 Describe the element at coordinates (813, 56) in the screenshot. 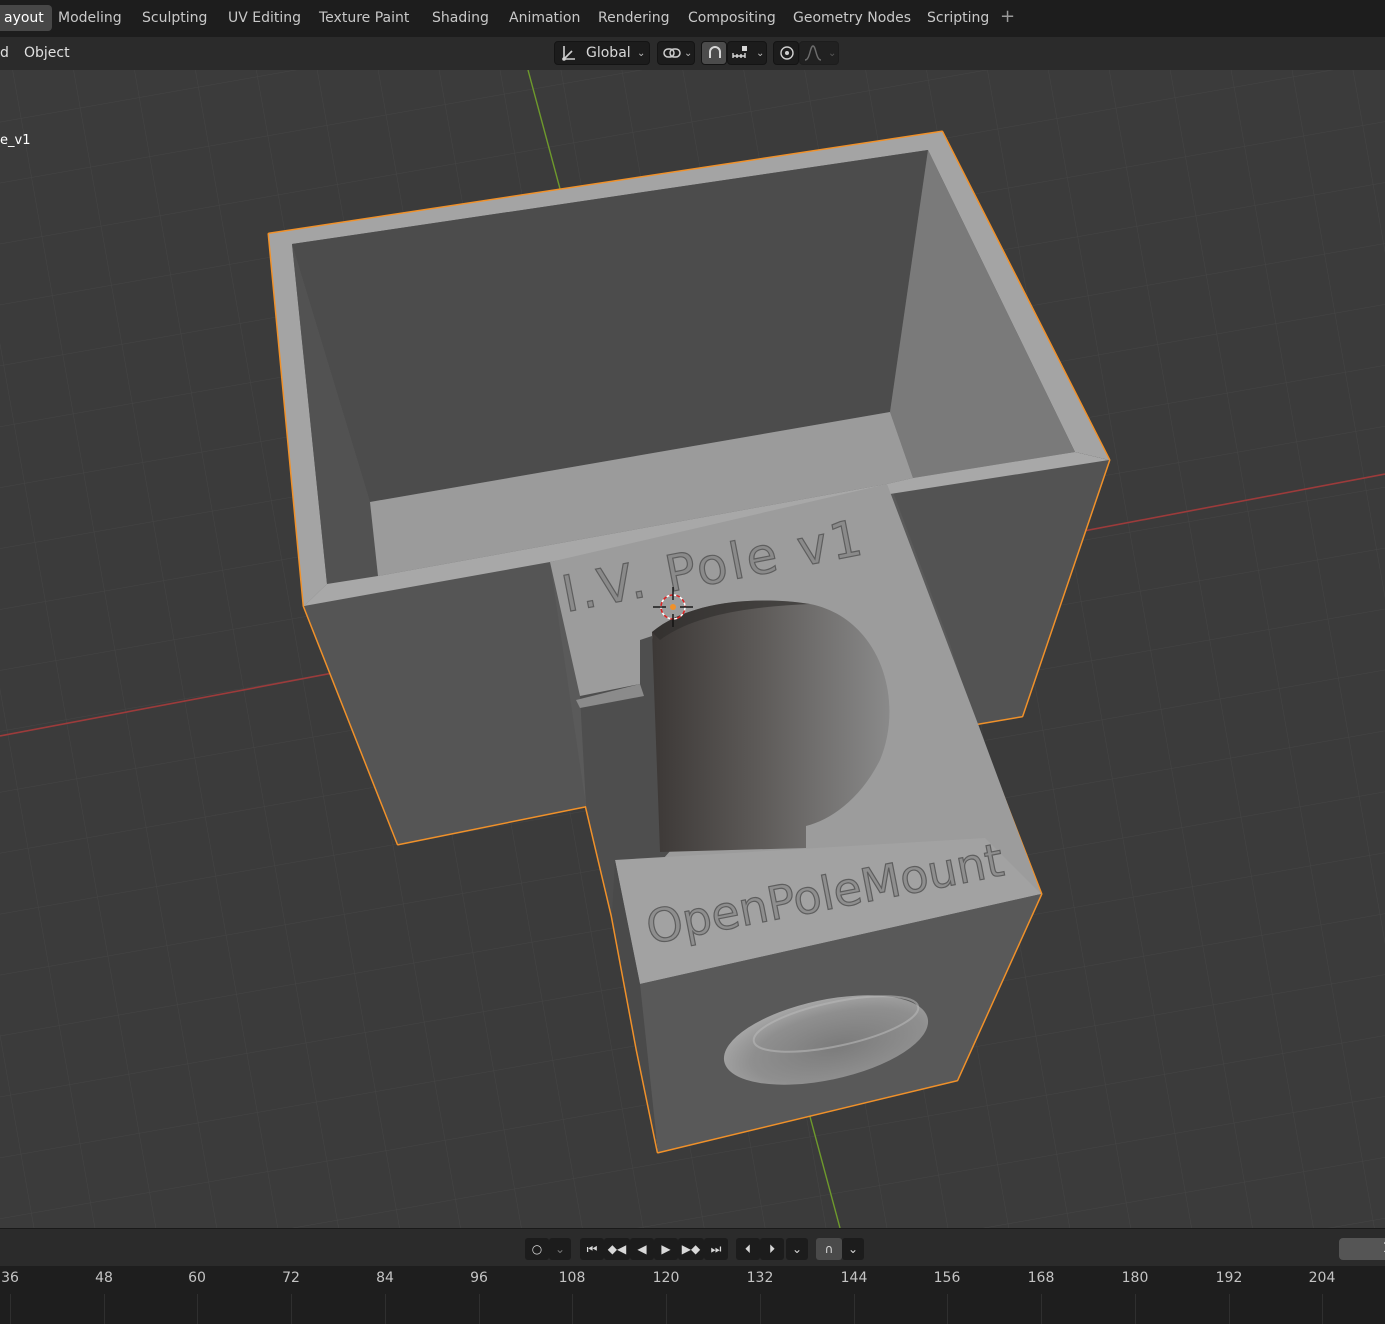

I see `falloff-curve-icon` at that location.